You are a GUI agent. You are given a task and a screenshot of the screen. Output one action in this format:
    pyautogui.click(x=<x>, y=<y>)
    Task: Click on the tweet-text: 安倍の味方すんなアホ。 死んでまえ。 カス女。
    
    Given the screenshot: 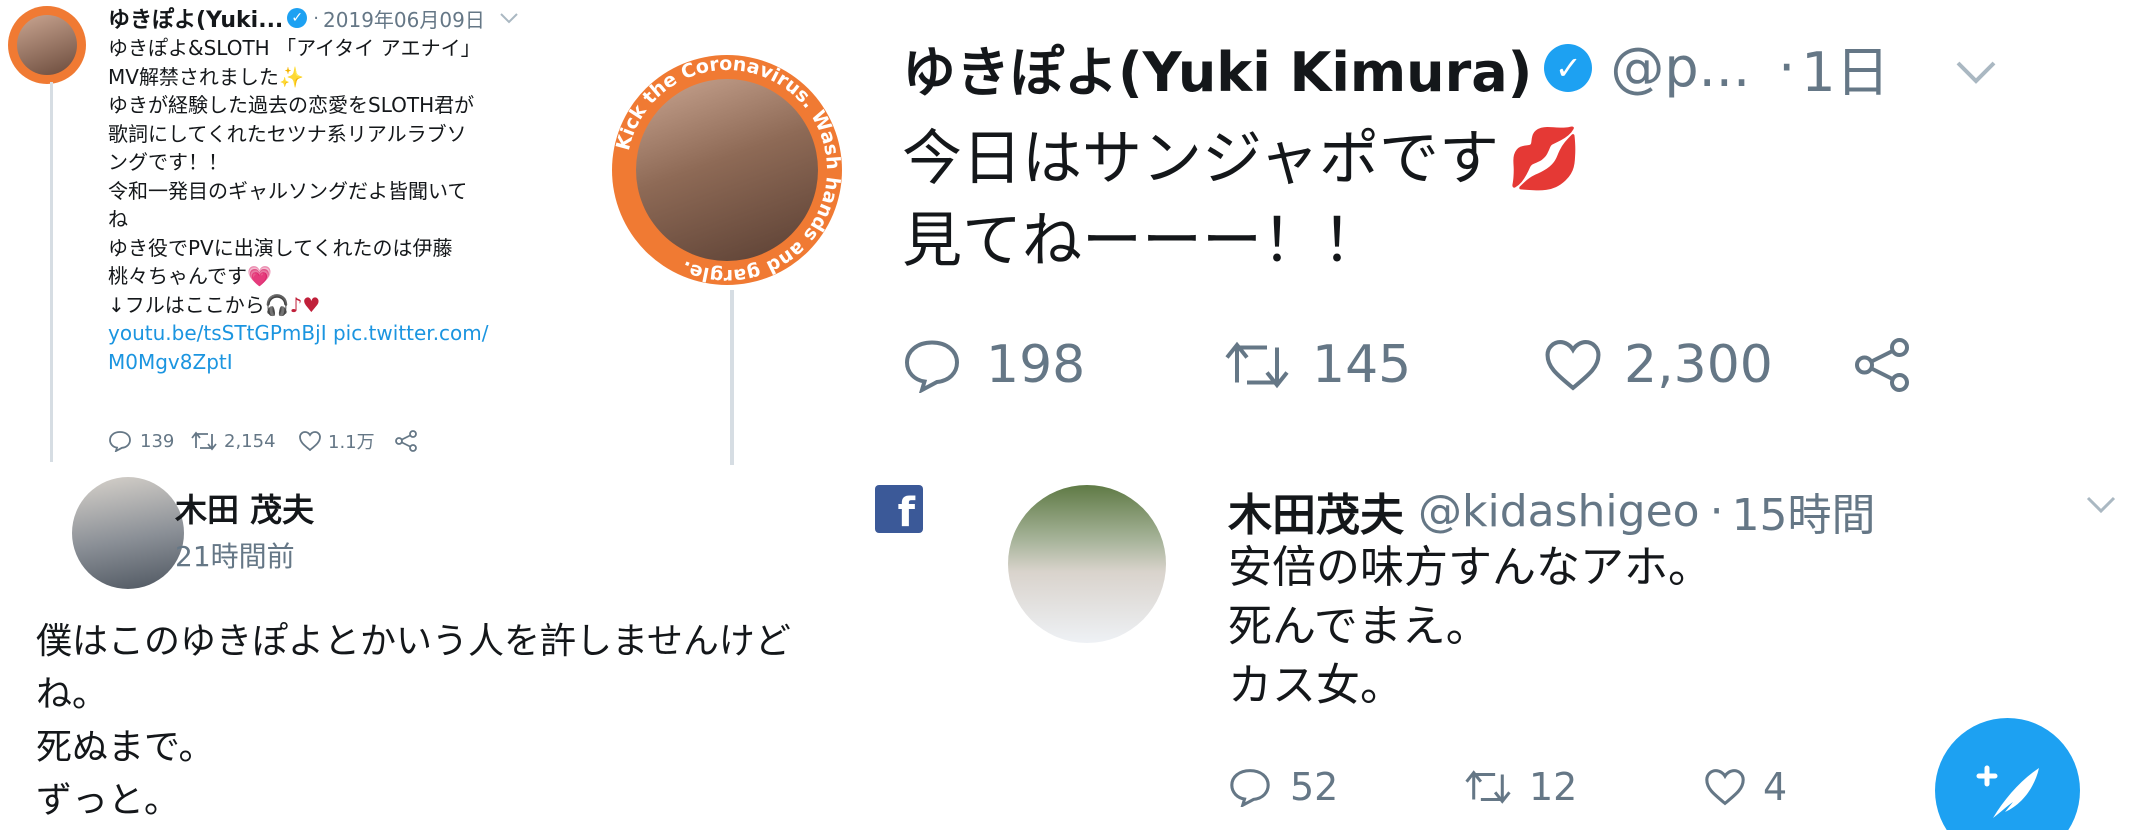 What is the action you would take?
    pyautogui.click(x=1470, y=626)
    